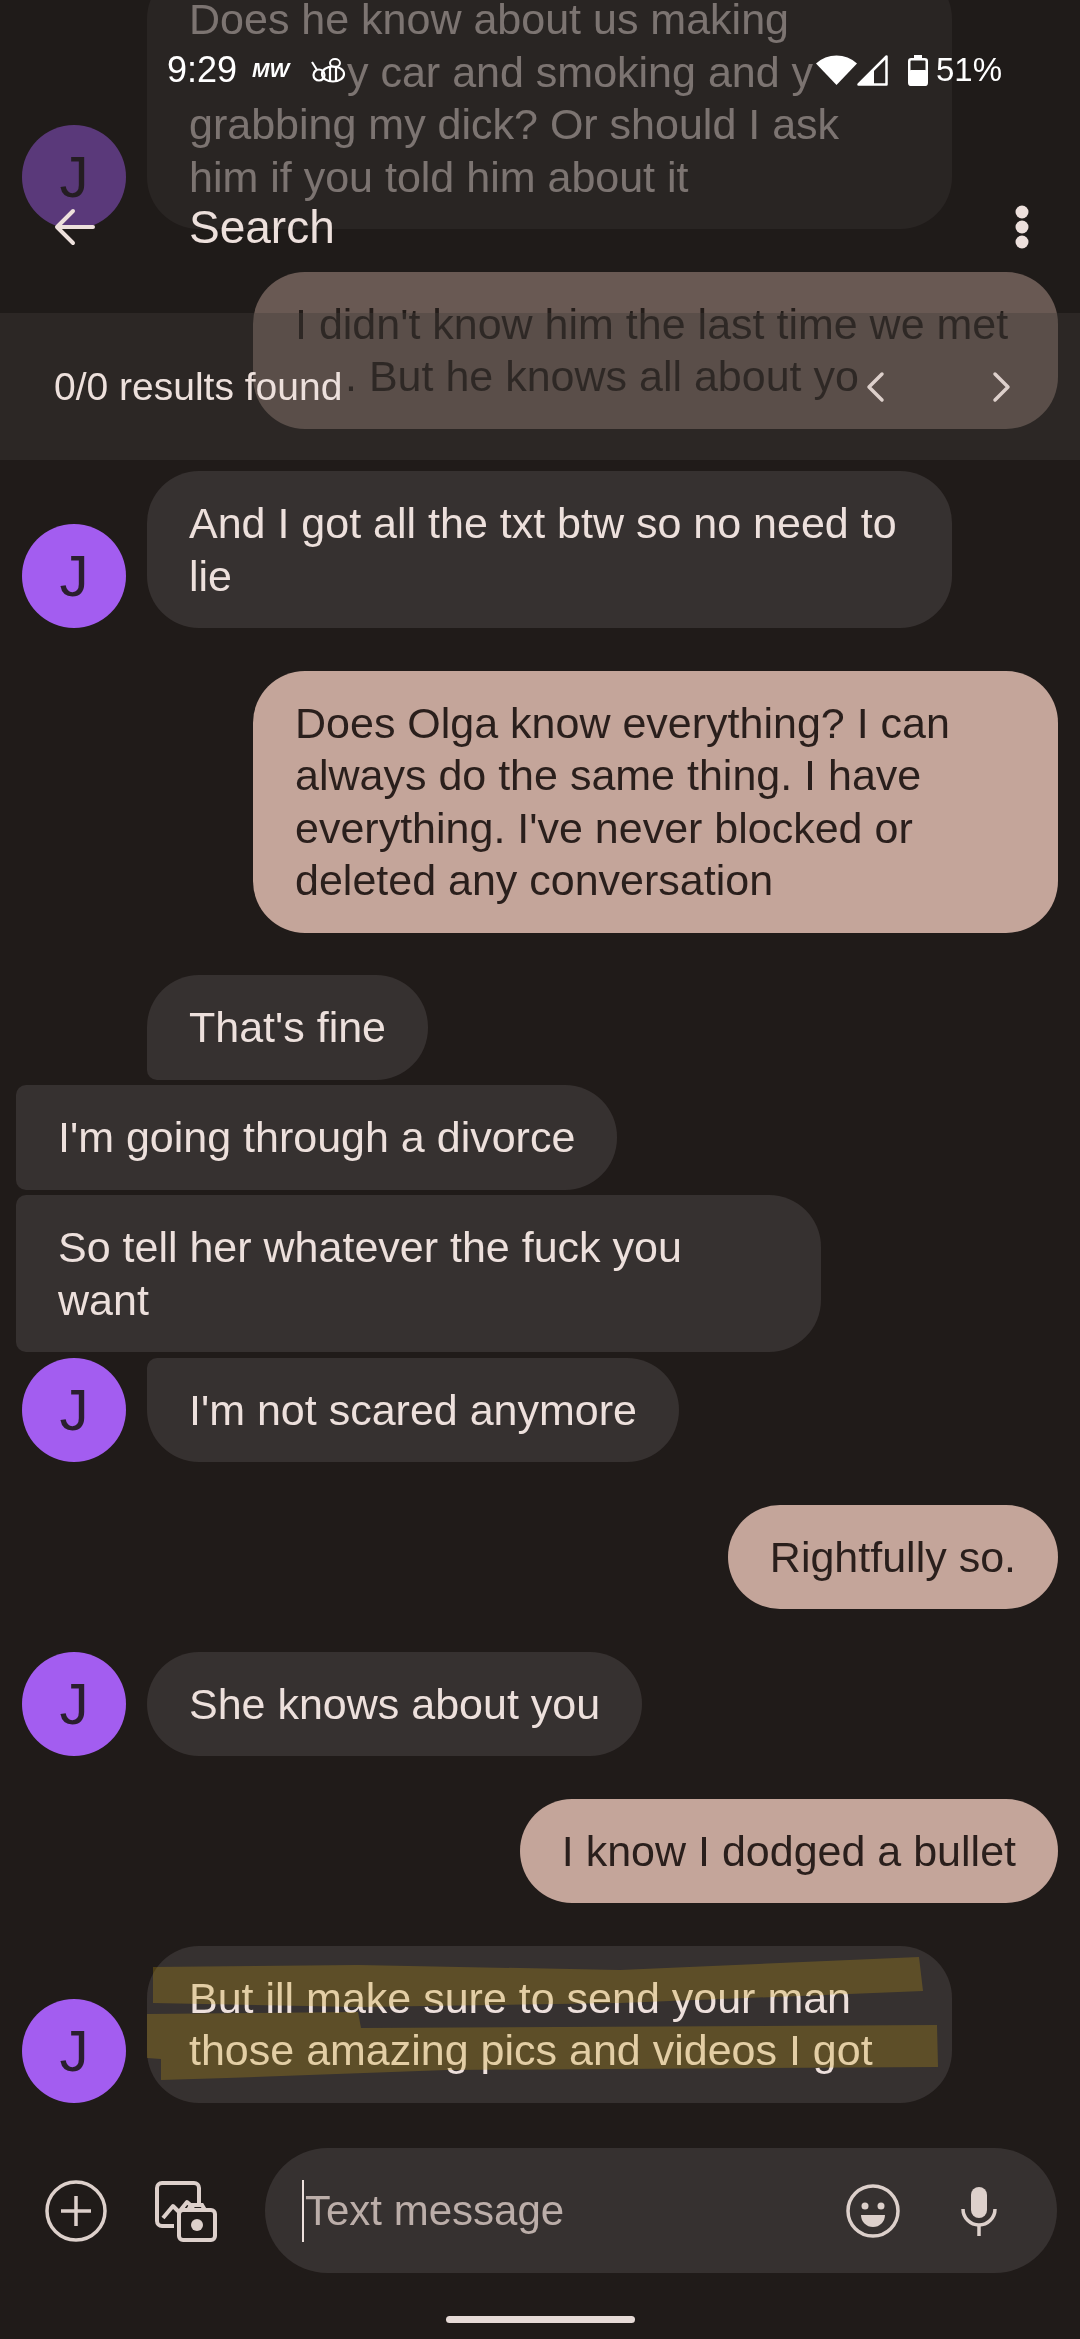 The height and width of the screenshot is (2339, 1080). What do you see at coordinates (202, 70) in the screenshot?
I see `status-time: 9:29` at bounding box center [202, 70].